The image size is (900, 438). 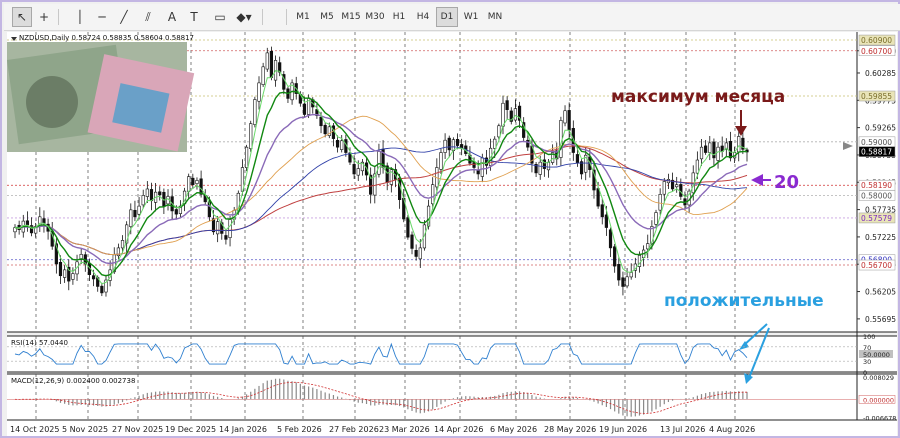 What do you see at coordinates (399, 17) in the screenshot?
I see `timeframe-h1: H1` at bounding box center [399, 17].